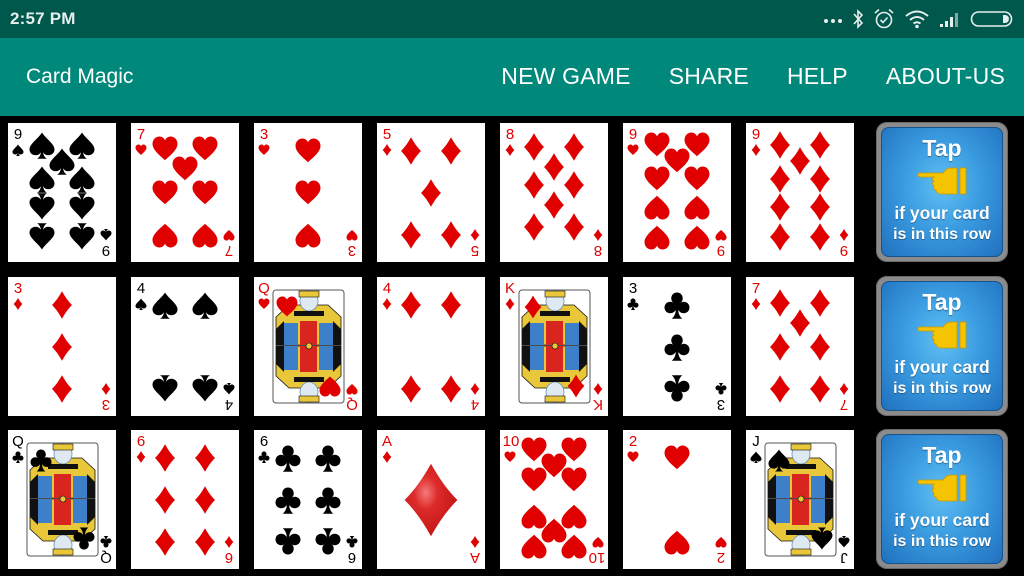 Image resolution: width=1024 pixels, height=576 pixels. What do you see at coordinates (942, 346) in the screenshot?
I see `tap-row-2-button: Tap if your card is in this row` at bounding box center [942, 346].